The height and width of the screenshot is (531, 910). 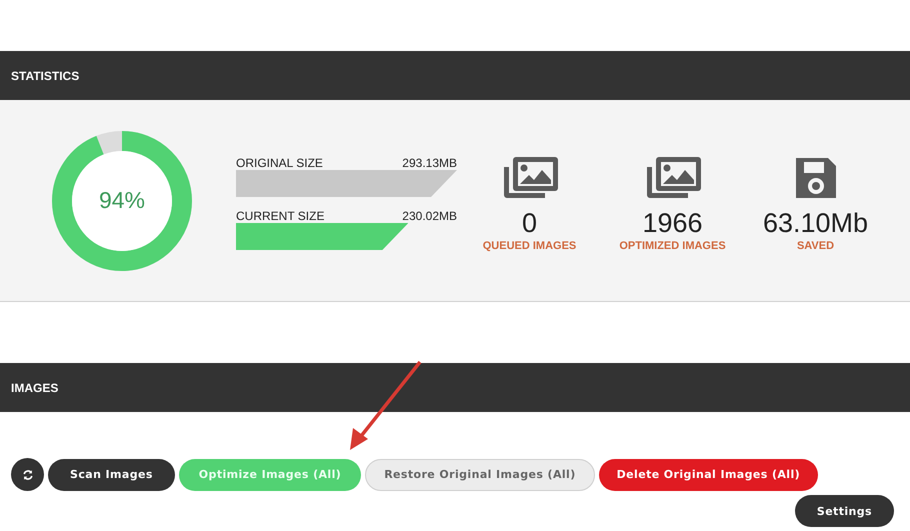 What do you see at coordinates (429, 216) in the screenshot?
I see `size-value: 230.02MB` at bounding box center [429, 216].